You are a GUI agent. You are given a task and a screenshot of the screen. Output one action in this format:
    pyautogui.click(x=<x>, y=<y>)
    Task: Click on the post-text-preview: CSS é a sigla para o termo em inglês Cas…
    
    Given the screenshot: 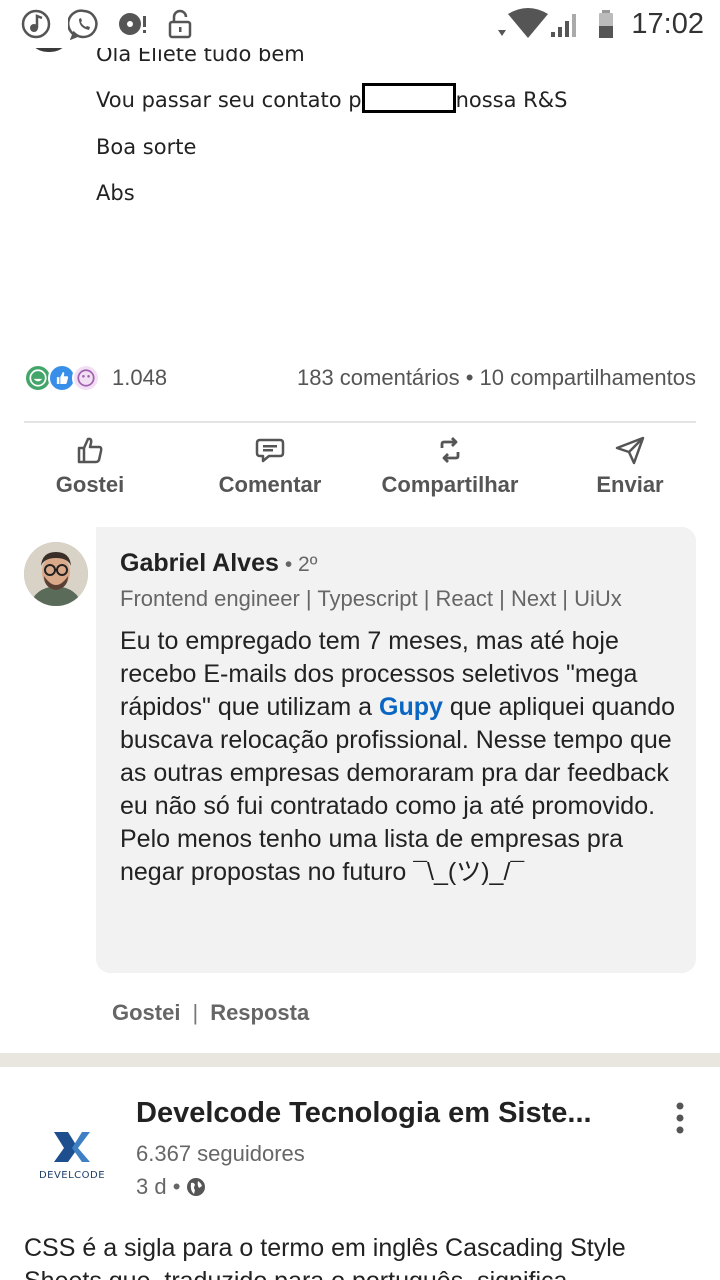 What is the action you would take?
    pyautogui.click(x=325, y=1257)
    